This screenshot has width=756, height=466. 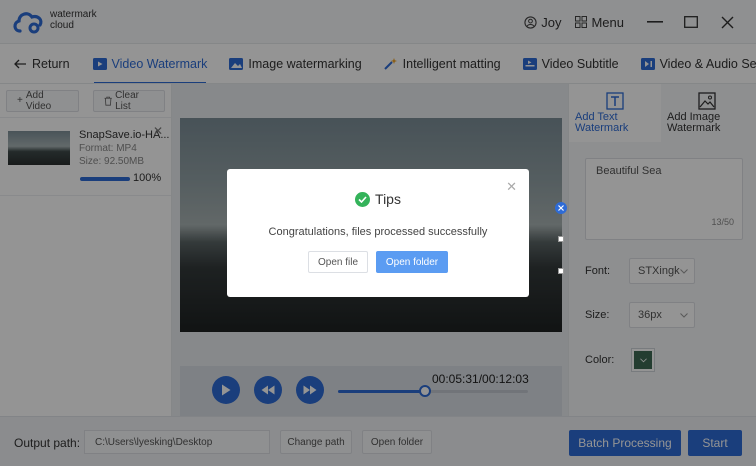 I want to click on success-check-icon, so click(x=363, y=199).